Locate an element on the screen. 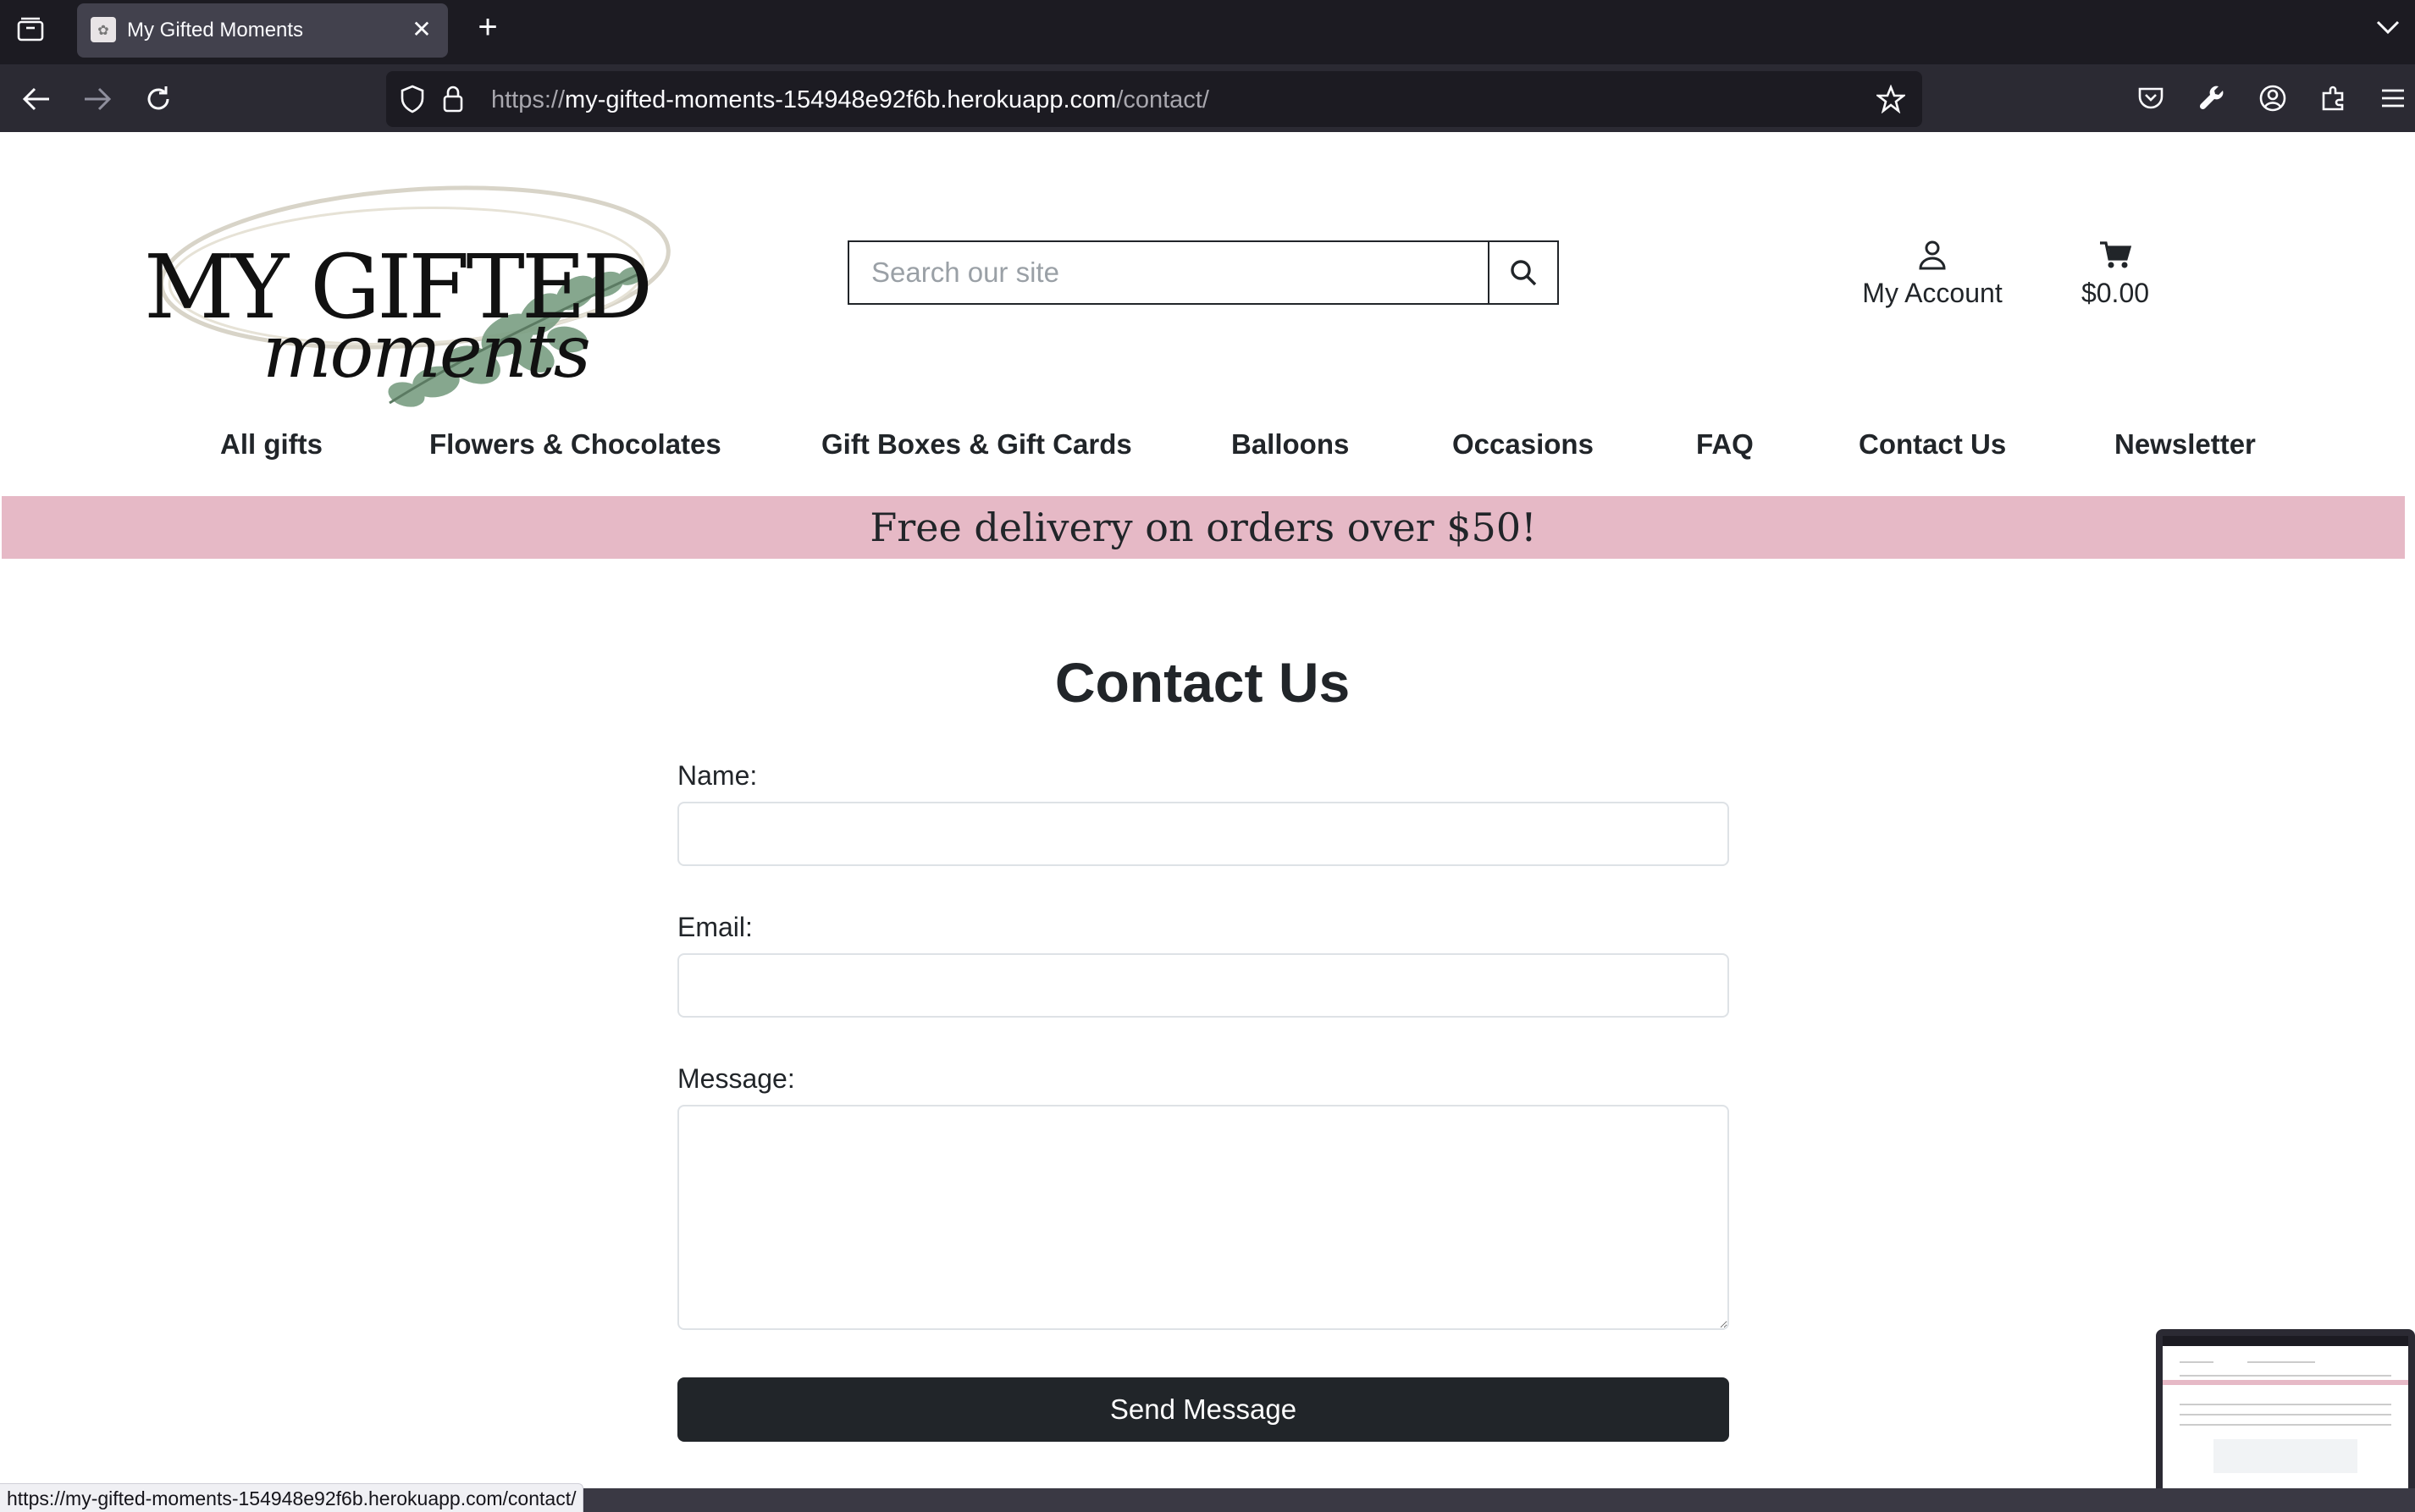 The width and height of the screenshot is (2415, 1512). search-button is located at coordinates (1522, 272).